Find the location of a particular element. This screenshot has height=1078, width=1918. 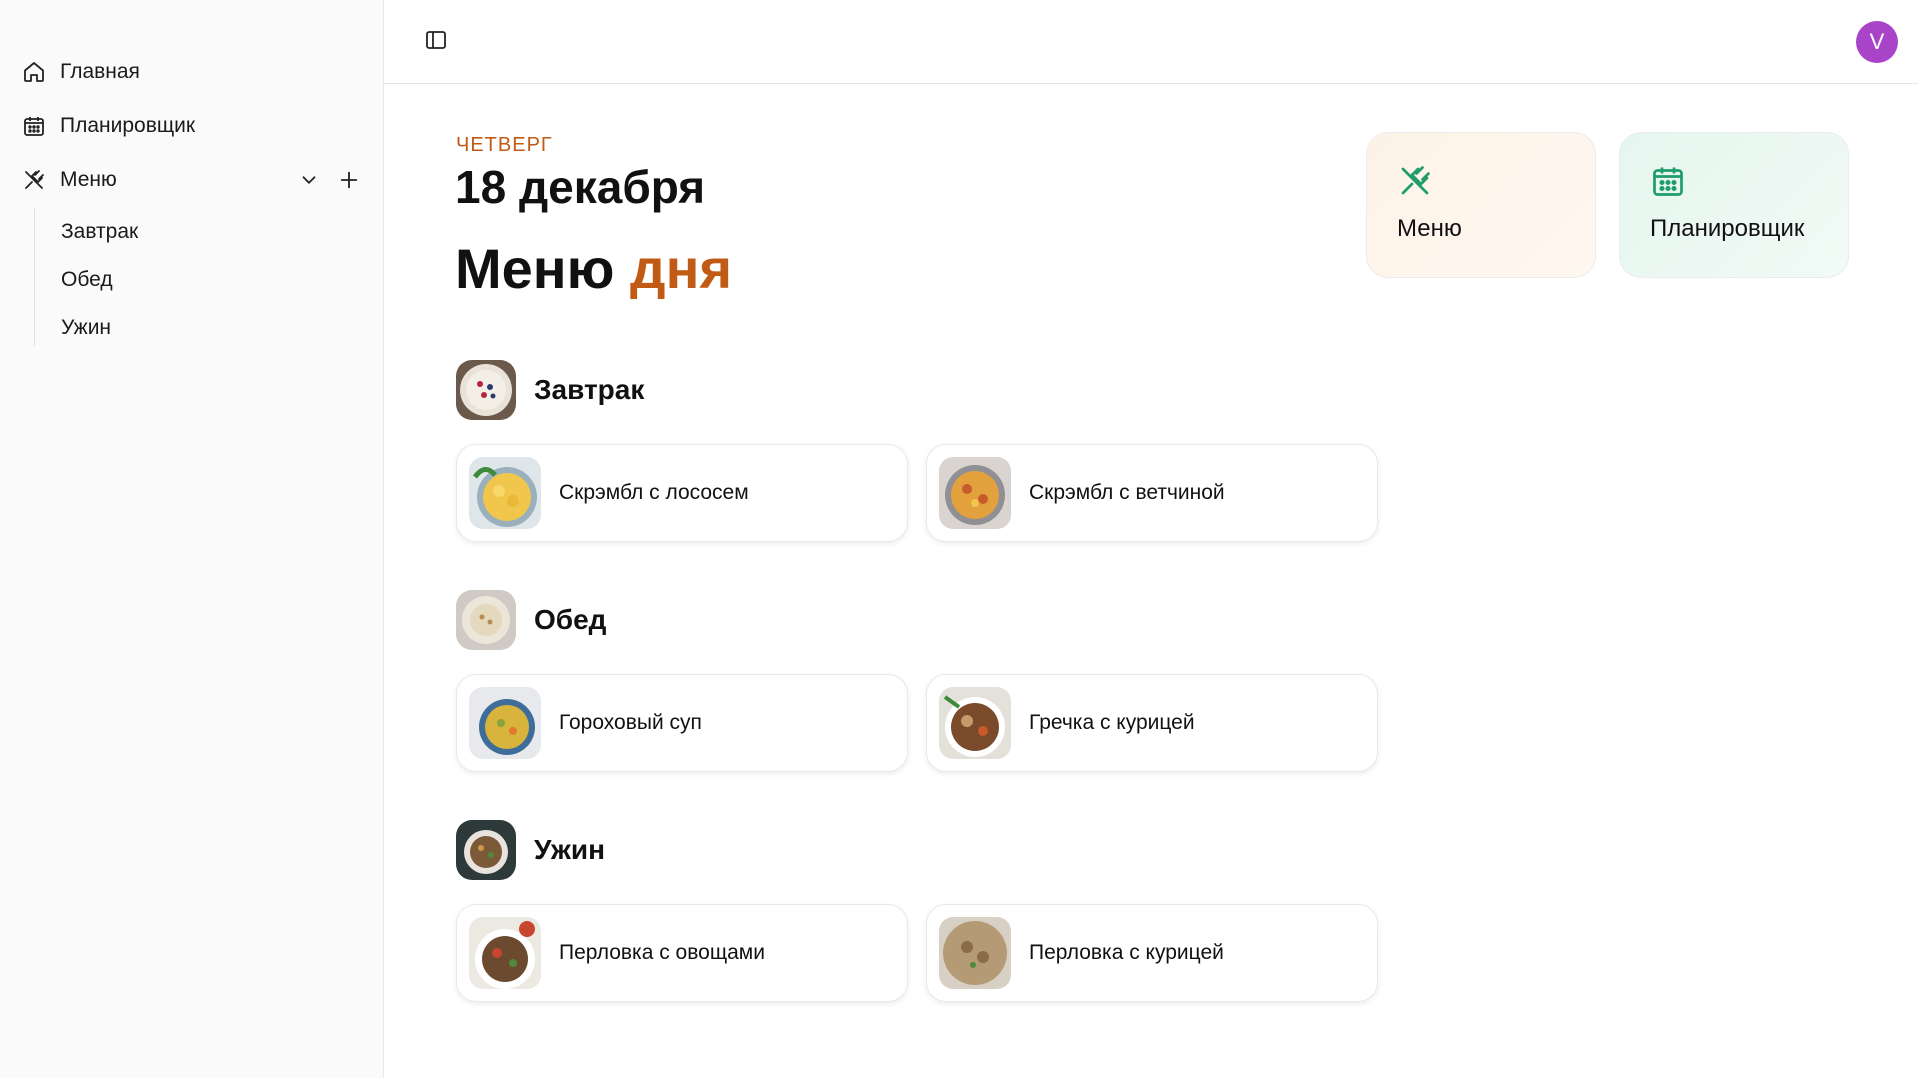

sidebar-item-menu: Меню is located at coordinates (192, 180).